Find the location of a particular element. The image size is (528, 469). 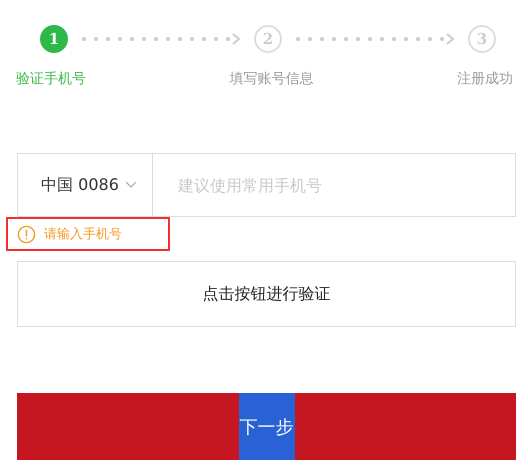

step-label: 注册成功 is located at coordinates (485, 79).